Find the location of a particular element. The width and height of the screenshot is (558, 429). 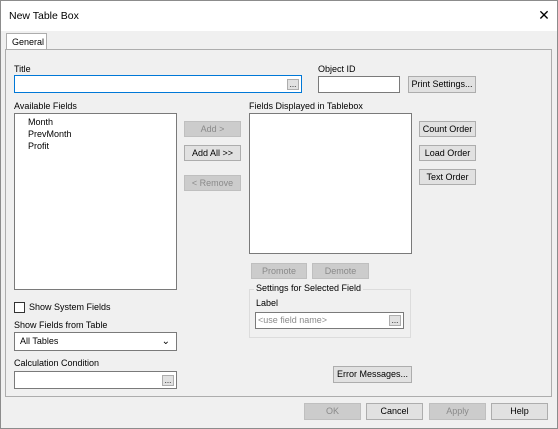

load-order-button: Load Order is located at coordinates (447, 153).